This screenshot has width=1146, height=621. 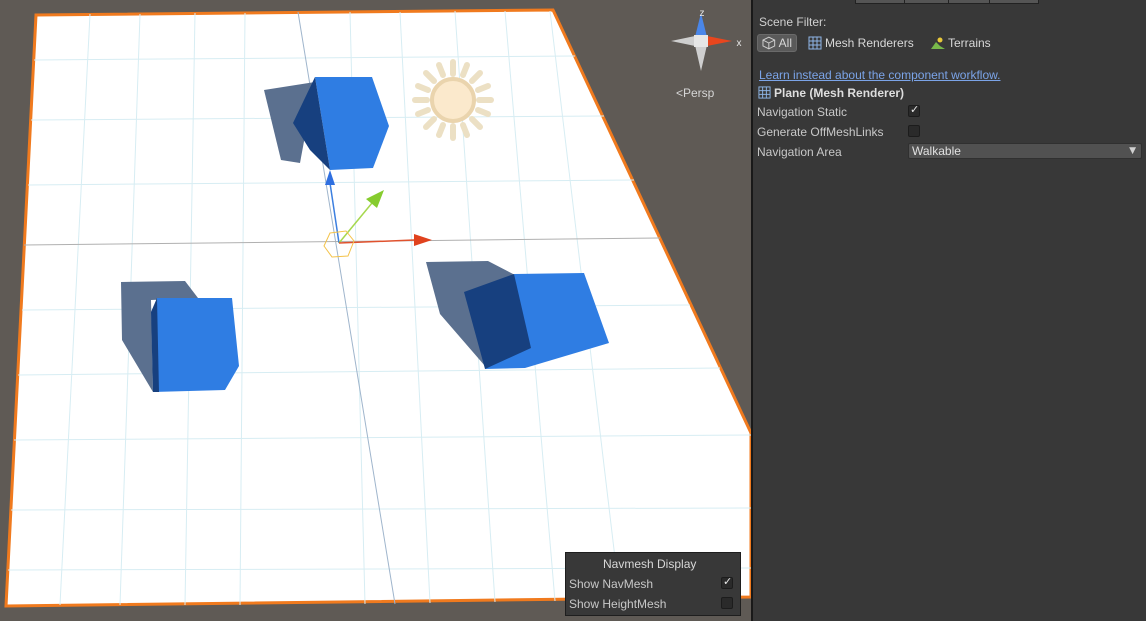 What do you see at coordinates (764, 92) in the screenshot?
I see `mesh-renderer-icon` at bounding box center [764, 92].